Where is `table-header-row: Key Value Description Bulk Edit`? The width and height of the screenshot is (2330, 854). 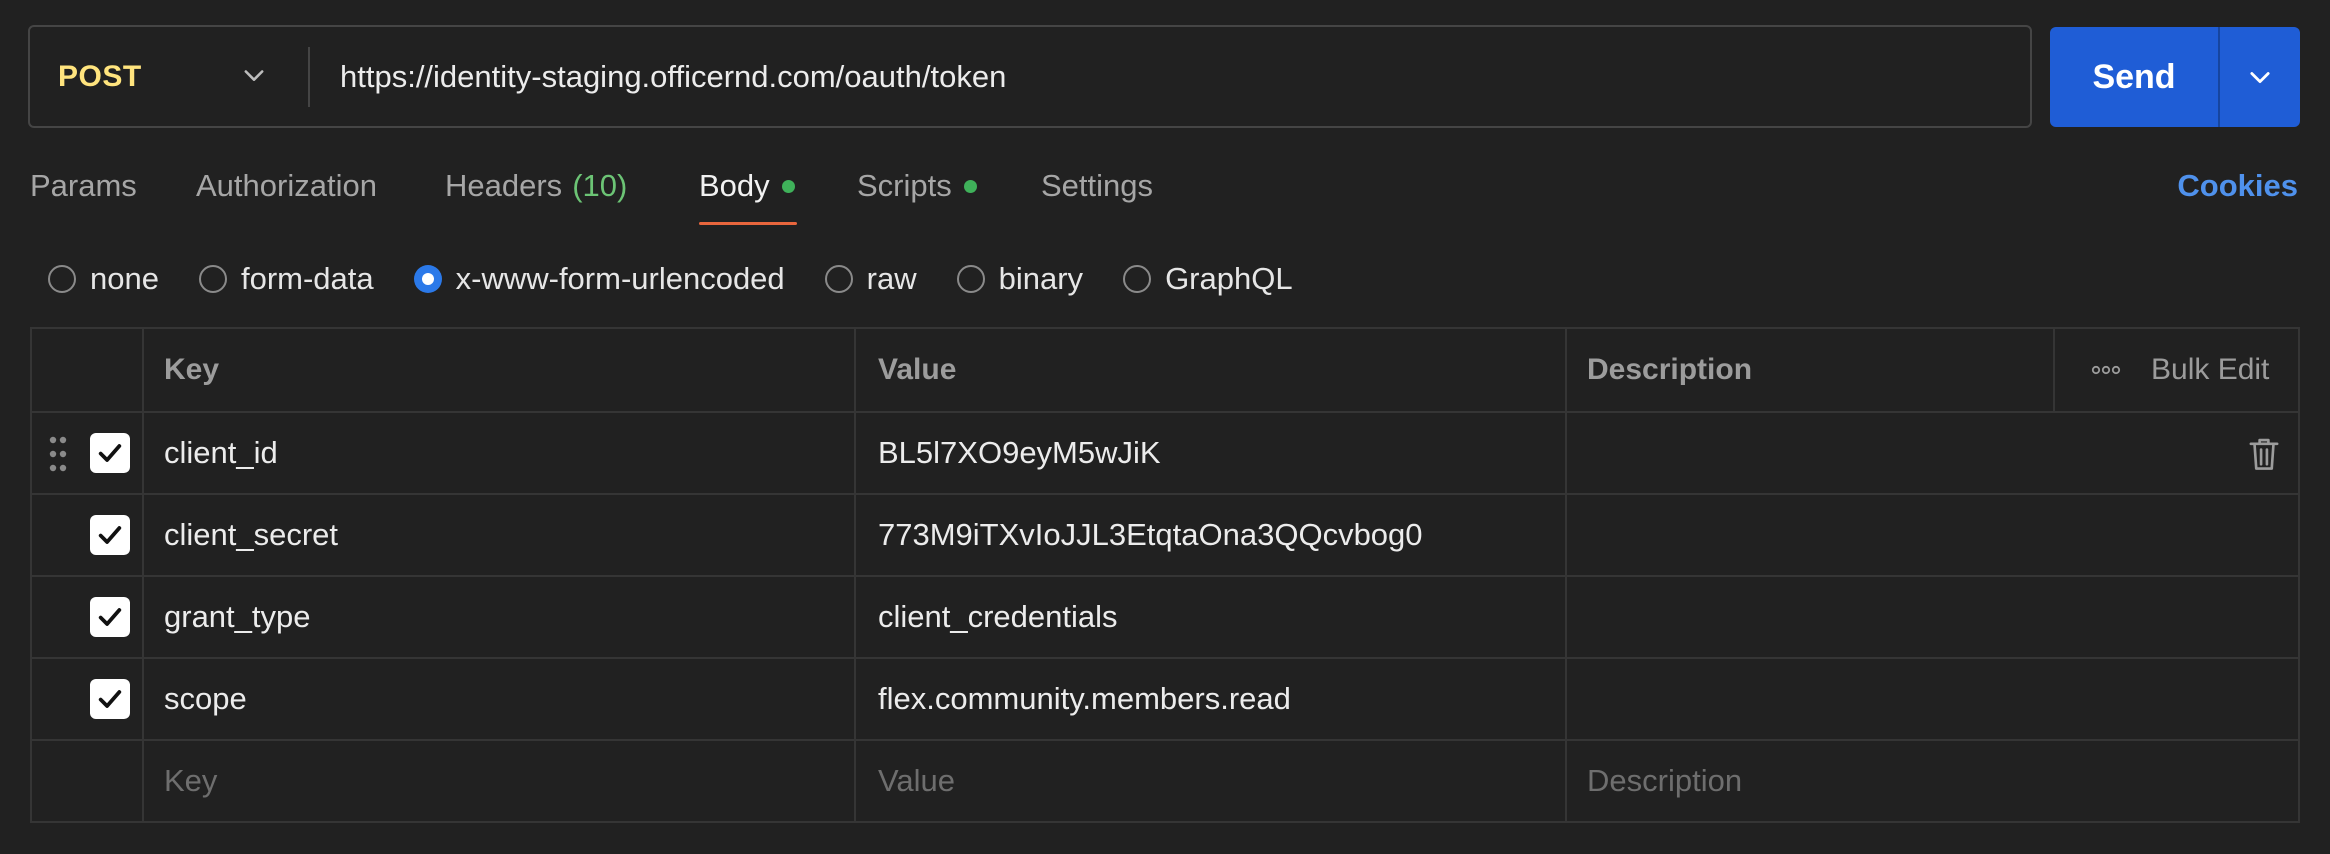
table-header-row: Key Value Description Bulk Edit is located at coordinates (1165, 370).